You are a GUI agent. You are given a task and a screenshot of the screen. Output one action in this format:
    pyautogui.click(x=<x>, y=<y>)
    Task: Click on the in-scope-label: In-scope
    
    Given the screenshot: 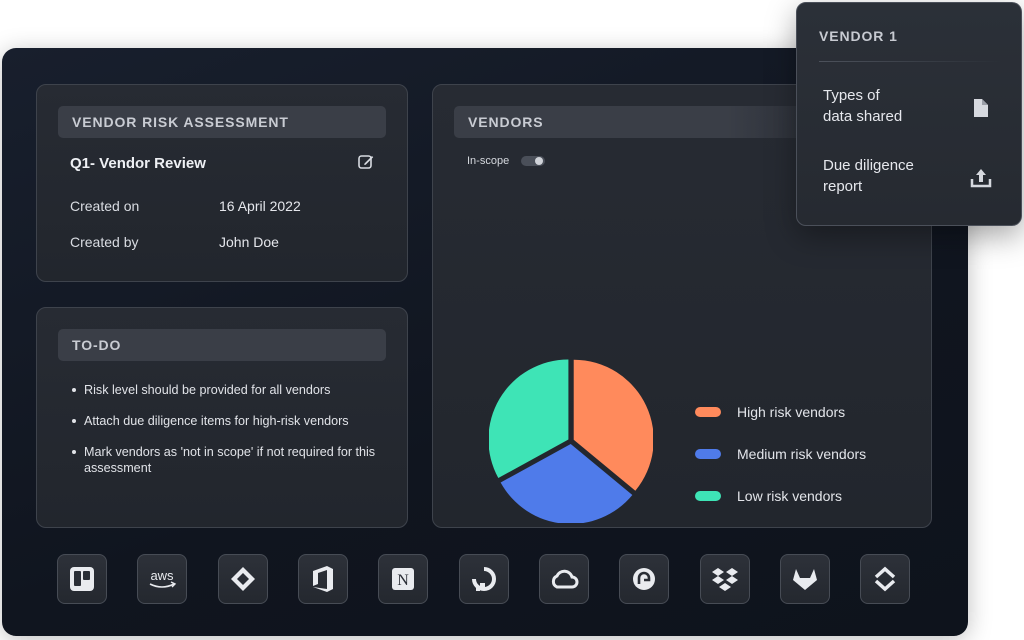 What is the action you would take?
    pyautogui.click(x=488, y=161)
    